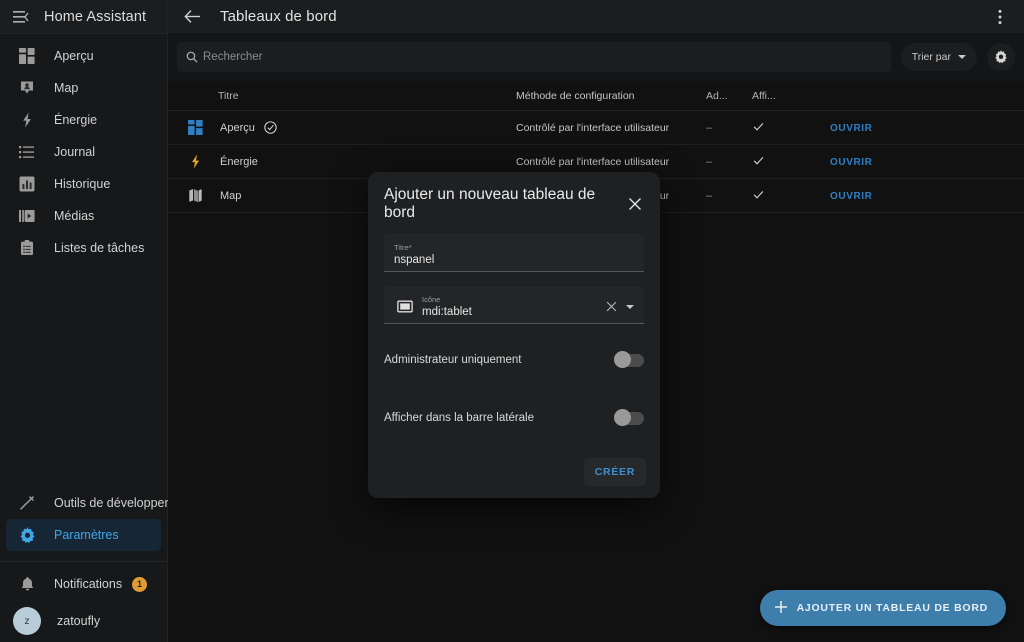  Describe the element at coordinates (781, 608) in the screenshot. I see `plus-icon` at that location.